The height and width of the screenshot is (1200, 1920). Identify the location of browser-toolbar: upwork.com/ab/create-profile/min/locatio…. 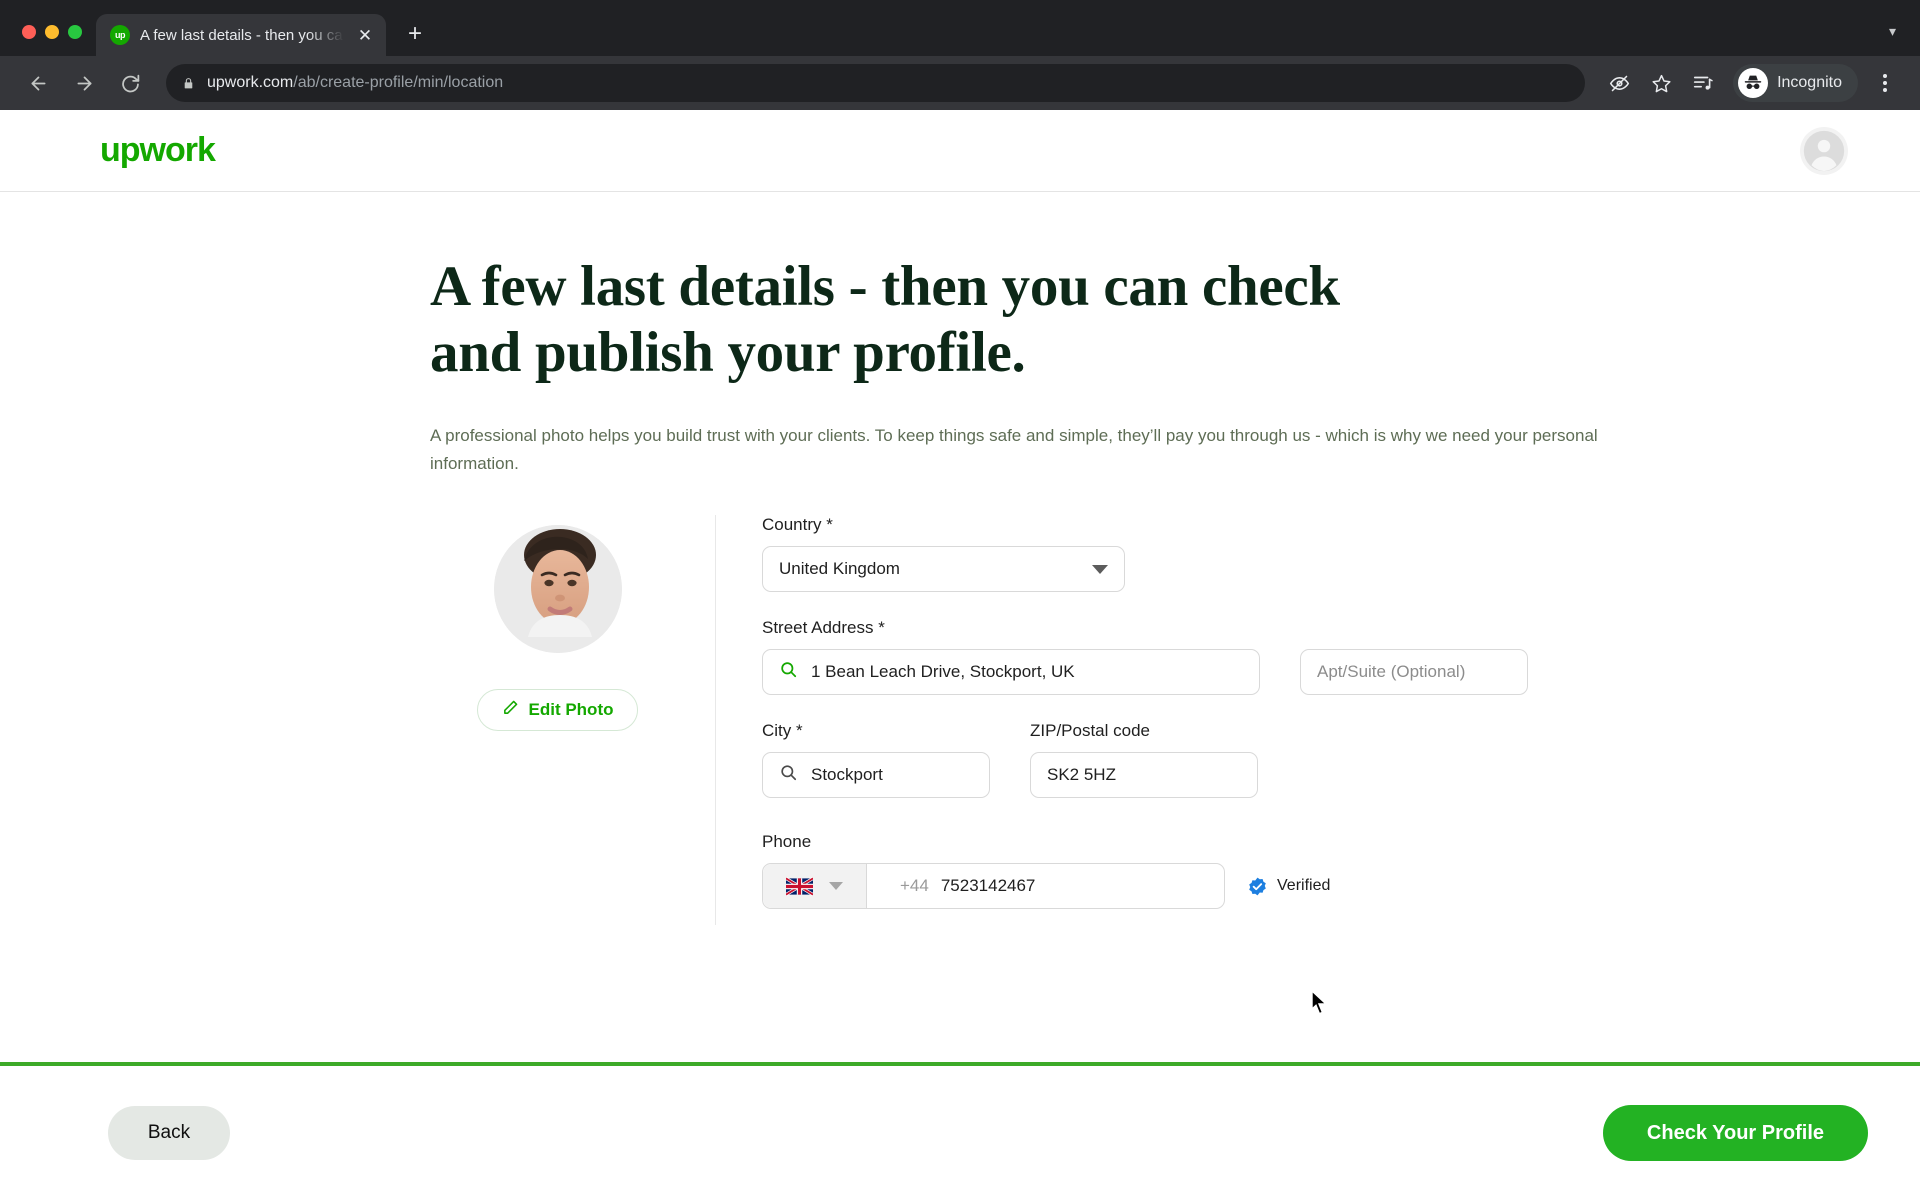
(960, 83).